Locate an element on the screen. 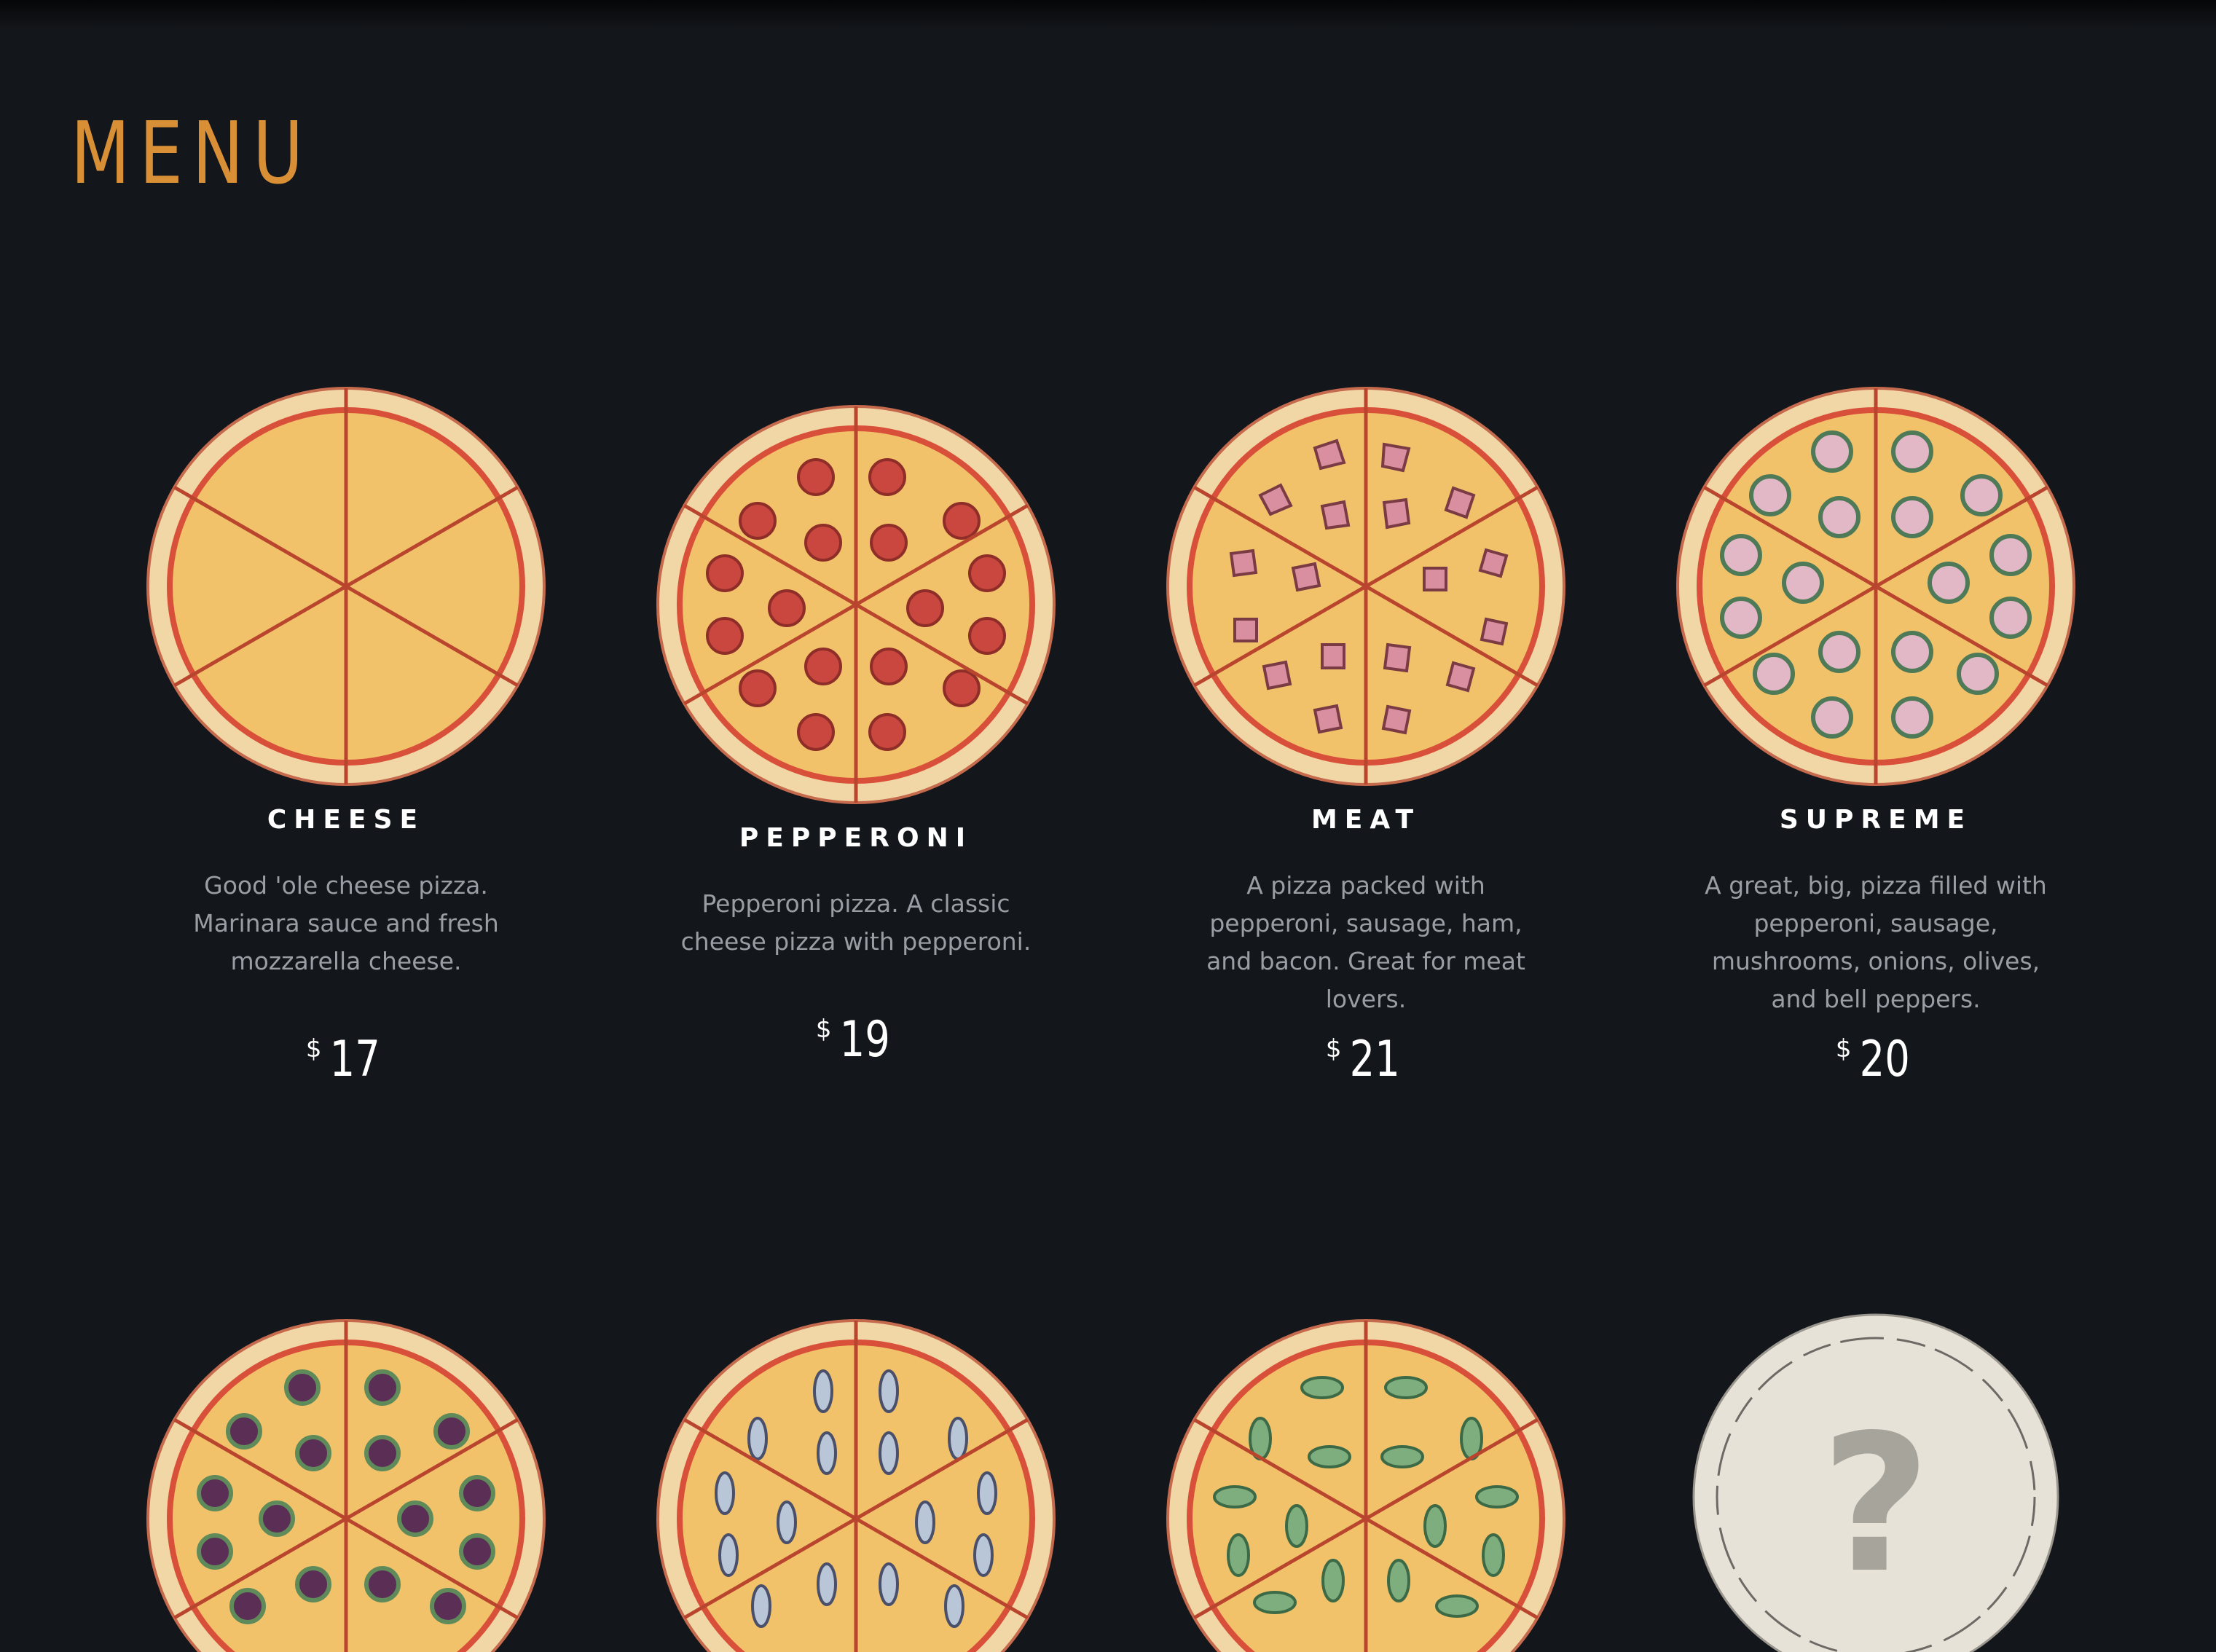 The image size is (2216, 1652). price-value: 19 is located at coordinates (864, 1040).